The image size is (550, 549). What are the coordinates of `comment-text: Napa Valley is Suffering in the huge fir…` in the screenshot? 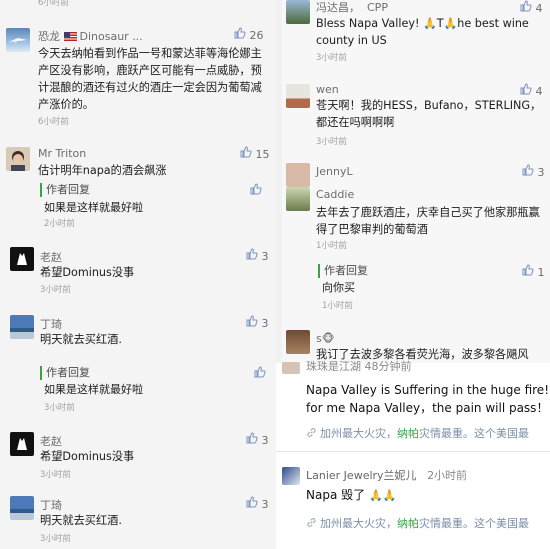 It's located at (428, 390).